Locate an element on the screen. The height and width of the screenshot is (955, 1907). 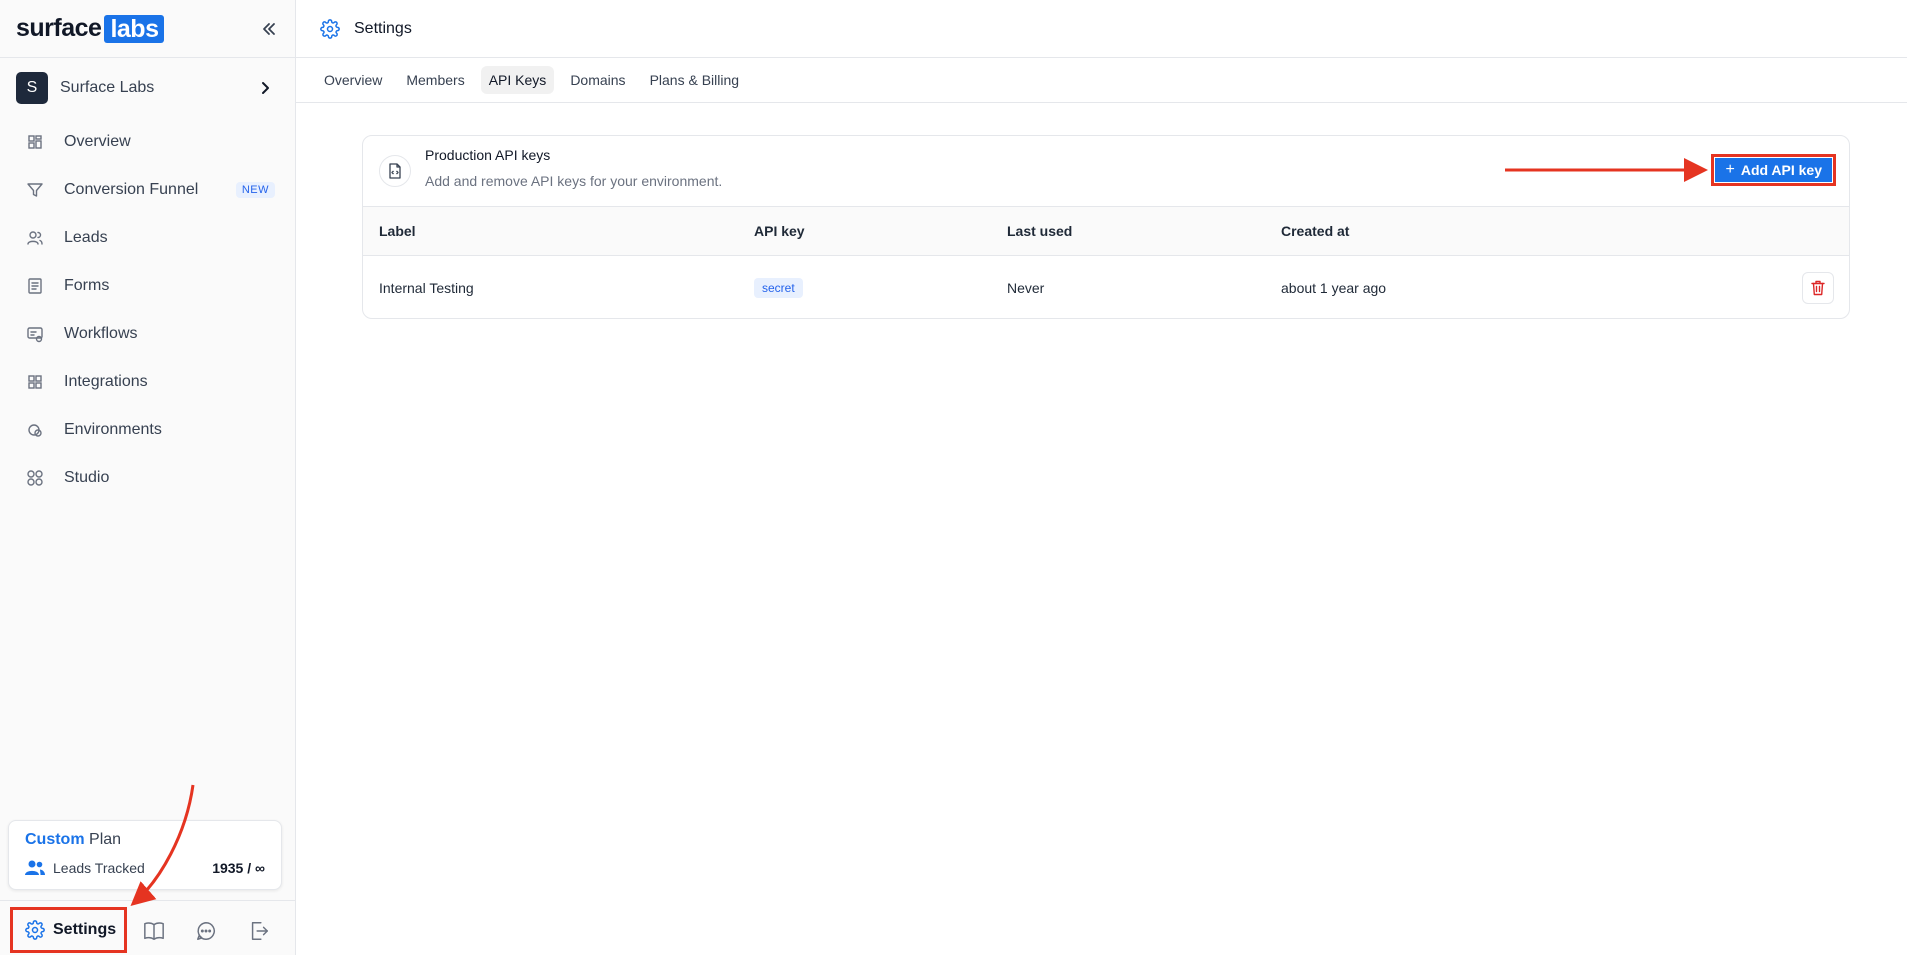
add-api-key-highlight: + Add API key is located at coordinates (1773, 170).